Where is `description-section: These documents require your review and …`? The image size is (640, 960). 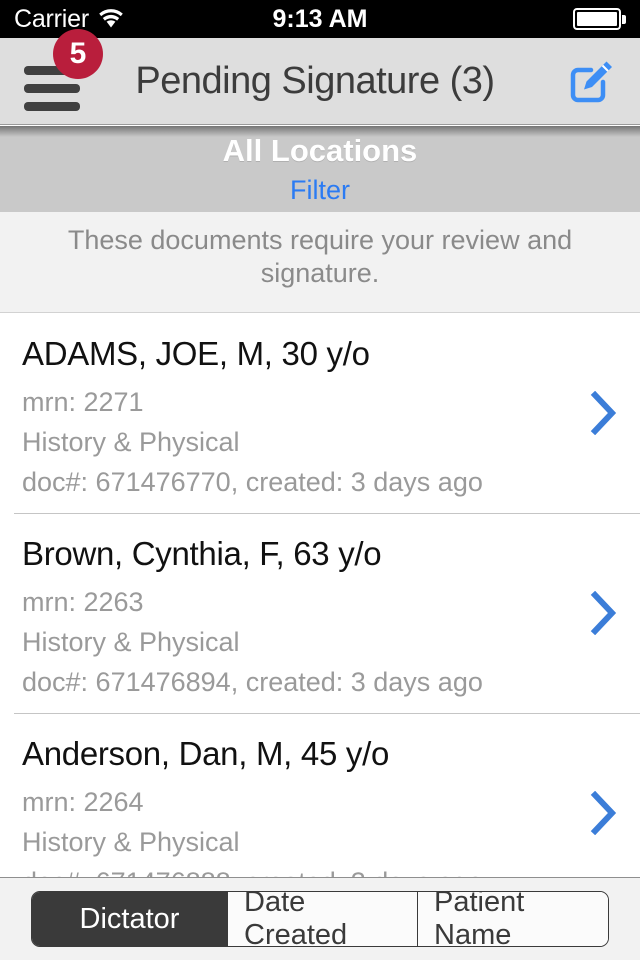 description-section: These documents require your review and … is located at coordinates (320, 262).